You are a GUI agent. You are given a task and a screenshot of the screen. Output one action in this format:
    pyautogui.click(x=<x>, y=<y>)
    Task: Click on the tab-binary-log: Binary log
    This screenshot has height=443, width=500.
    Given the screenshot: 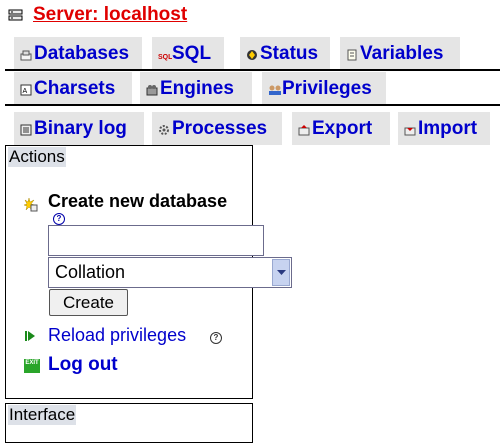 What is the action you would take?
    pyautogui.click(x=79, y=128)
    